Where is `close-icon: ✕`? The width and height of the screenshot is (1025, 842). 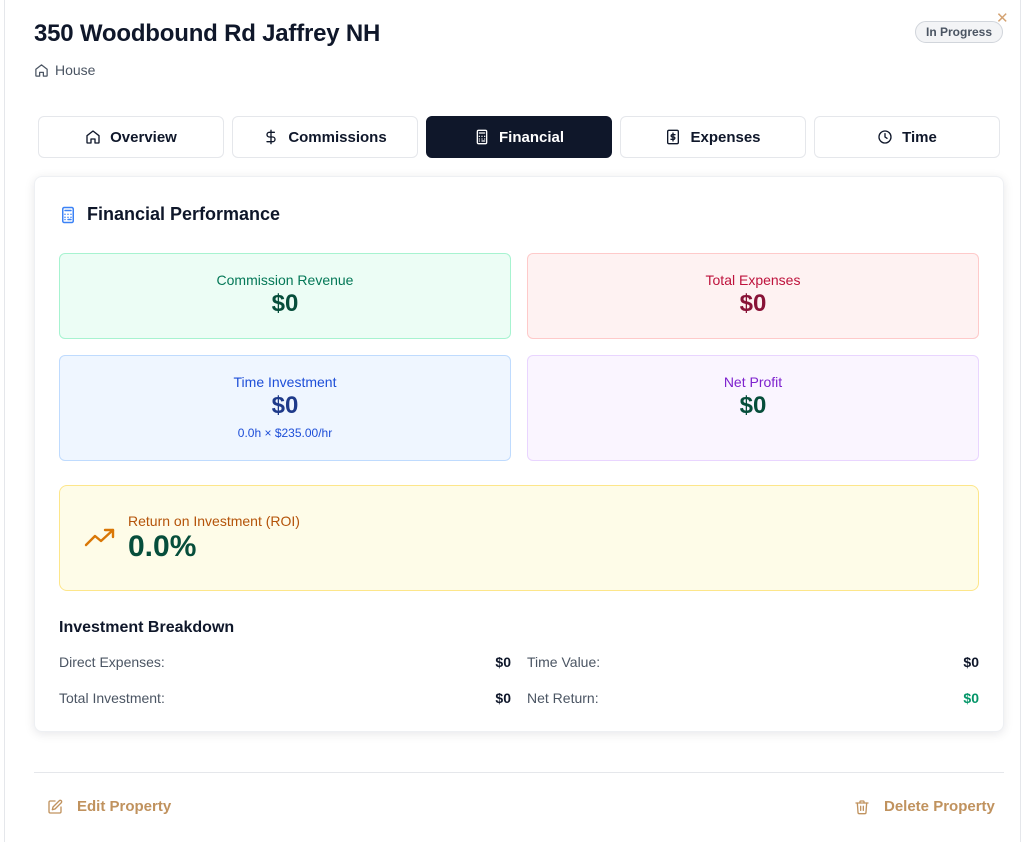 close-icon: ✕ is located at coordinates (1002, 18).